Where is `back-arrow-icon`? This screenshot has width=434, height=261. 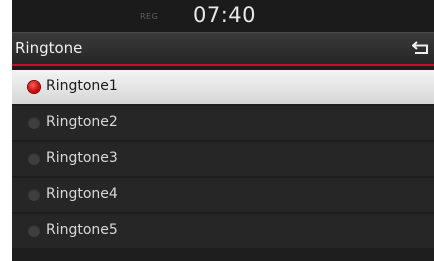
back-arrow-icon is located at coordinates (420, 47).